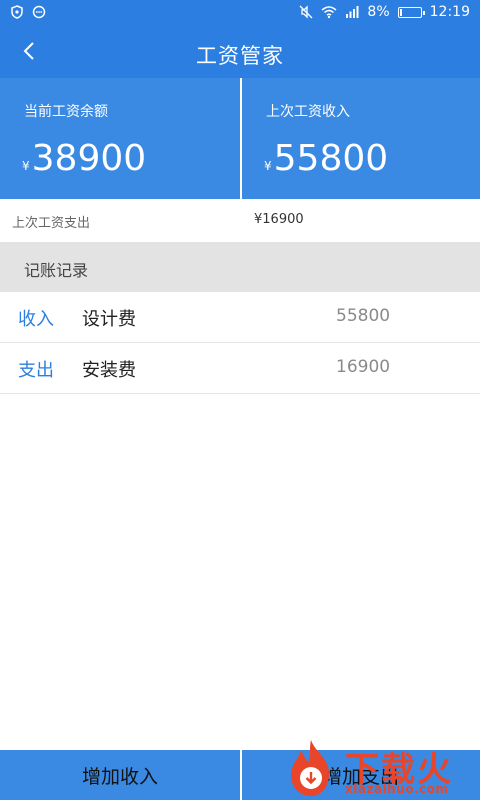 This screenshot has width=480, height=802. Describe the element at coordinates (240, 267) in the screenshot. I see `records-section-header: 记账记录` at that location.